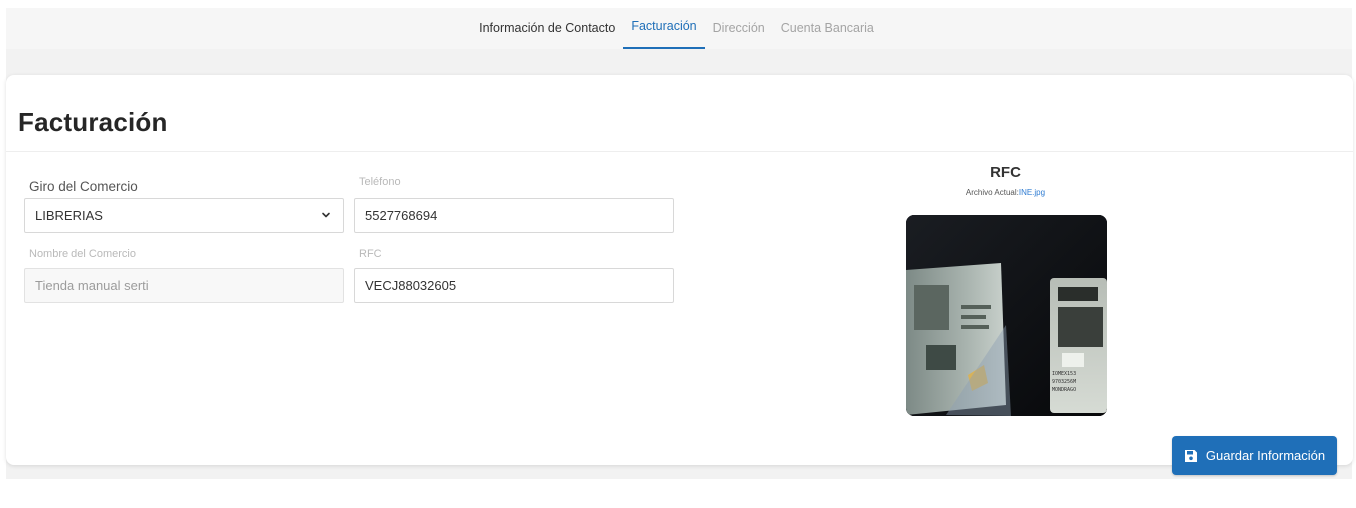 This screenshot has width=1356, height=508. I want to click on rfc-field: VECJ88032605, so click(514, 285).